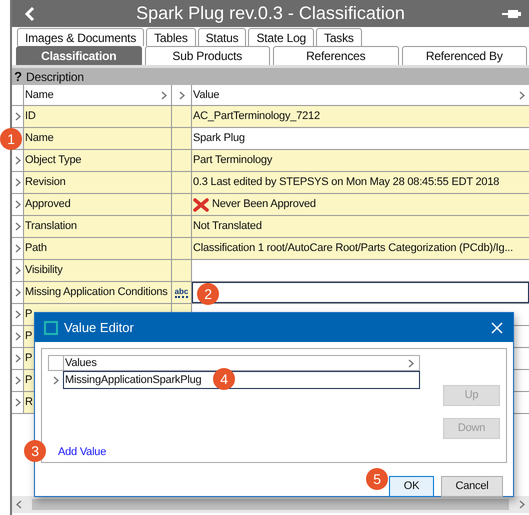 The height and width of the screenshot is (515, 529). What do you see at coordinates (511, 14) in the screenshot?
I see `pin-icon` at bounding box center [511, 14].